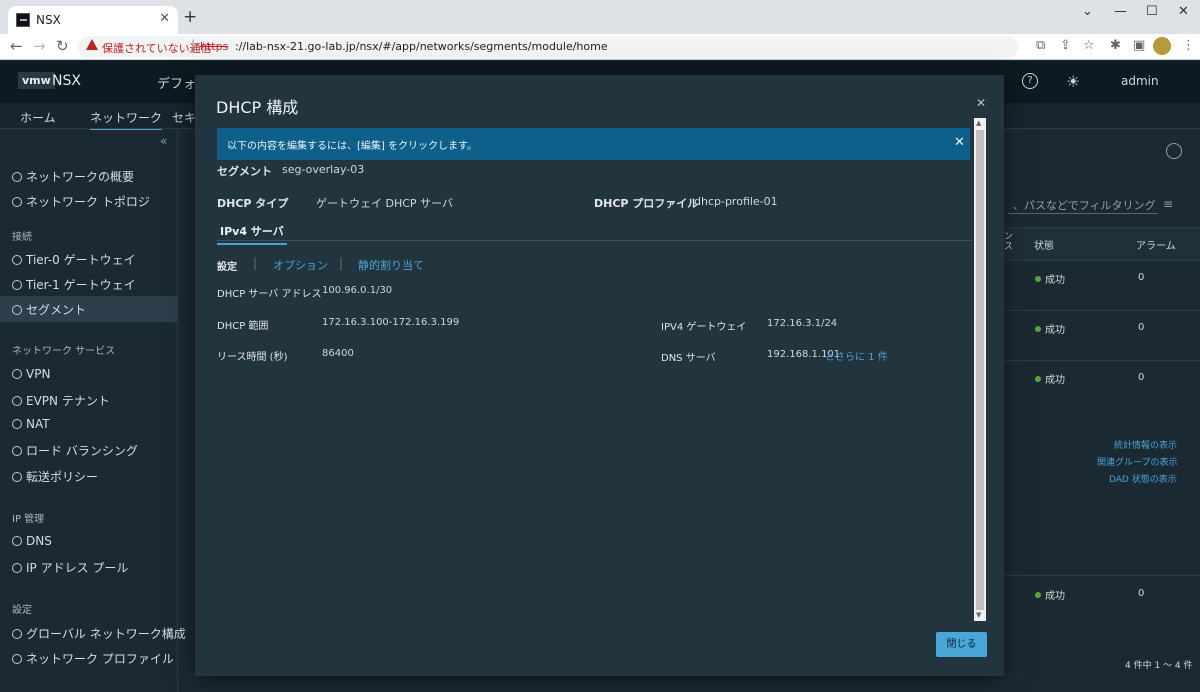 The height and width of the screenshot is (692, 1200). What do you see at coordinates (64, 351) in the screenshot?
I see `sidebar-section-network-services: ネットワーク サービス` at bounding box center [64, 351].